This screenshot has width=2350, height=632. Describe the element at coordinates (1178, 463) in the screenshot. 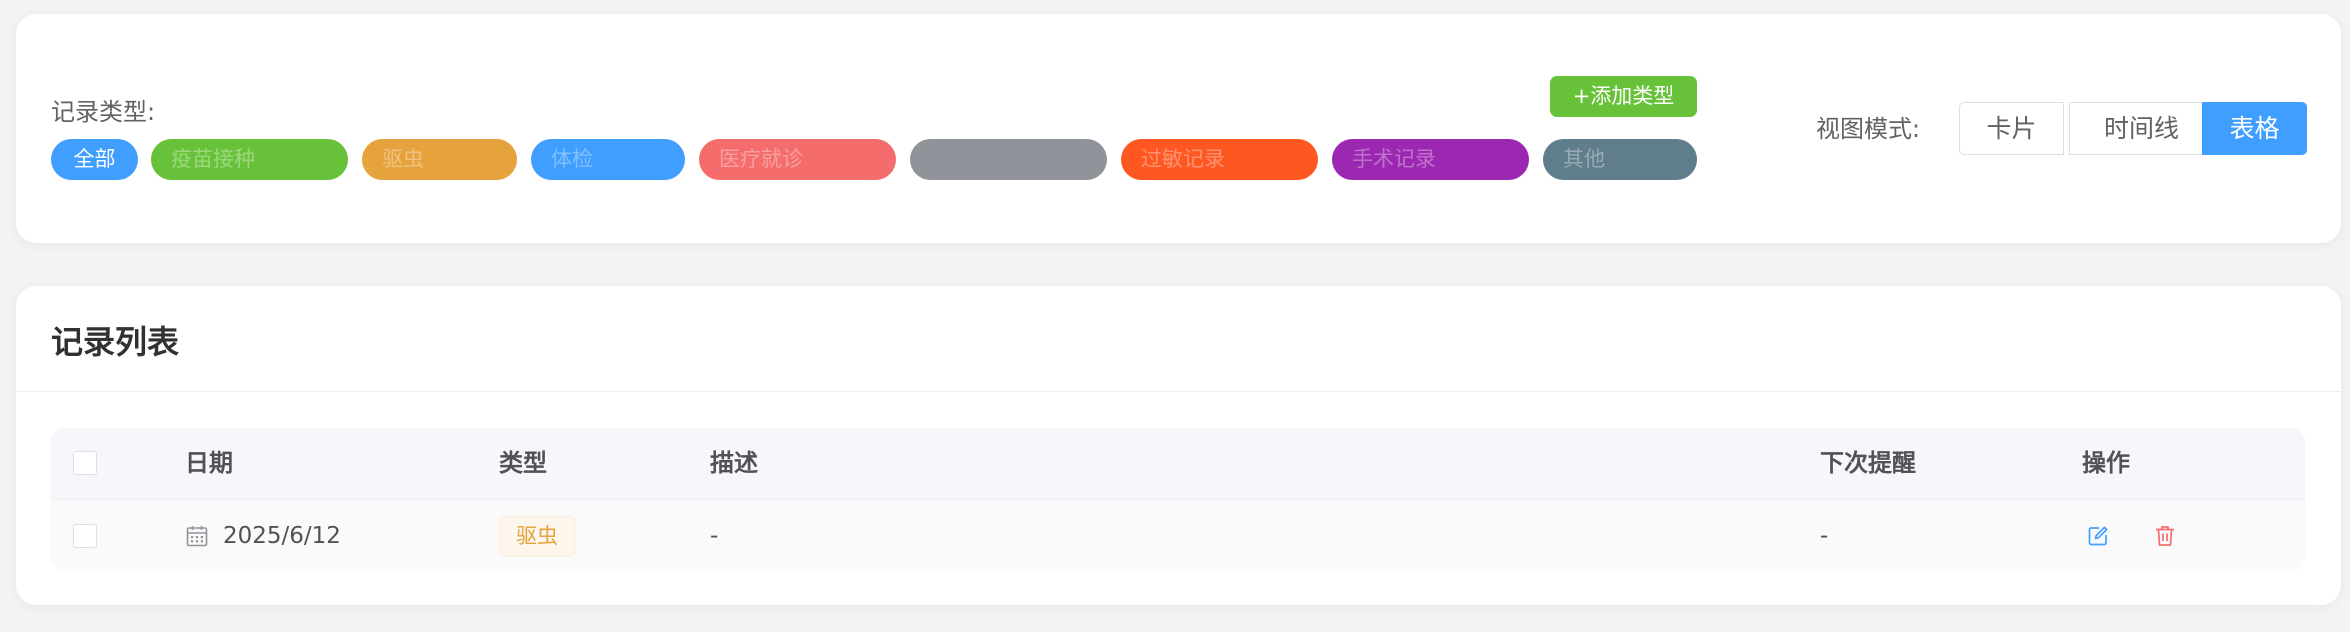

I see `table-header: 日期 类型 描述 下次提醒 操作` at that location.